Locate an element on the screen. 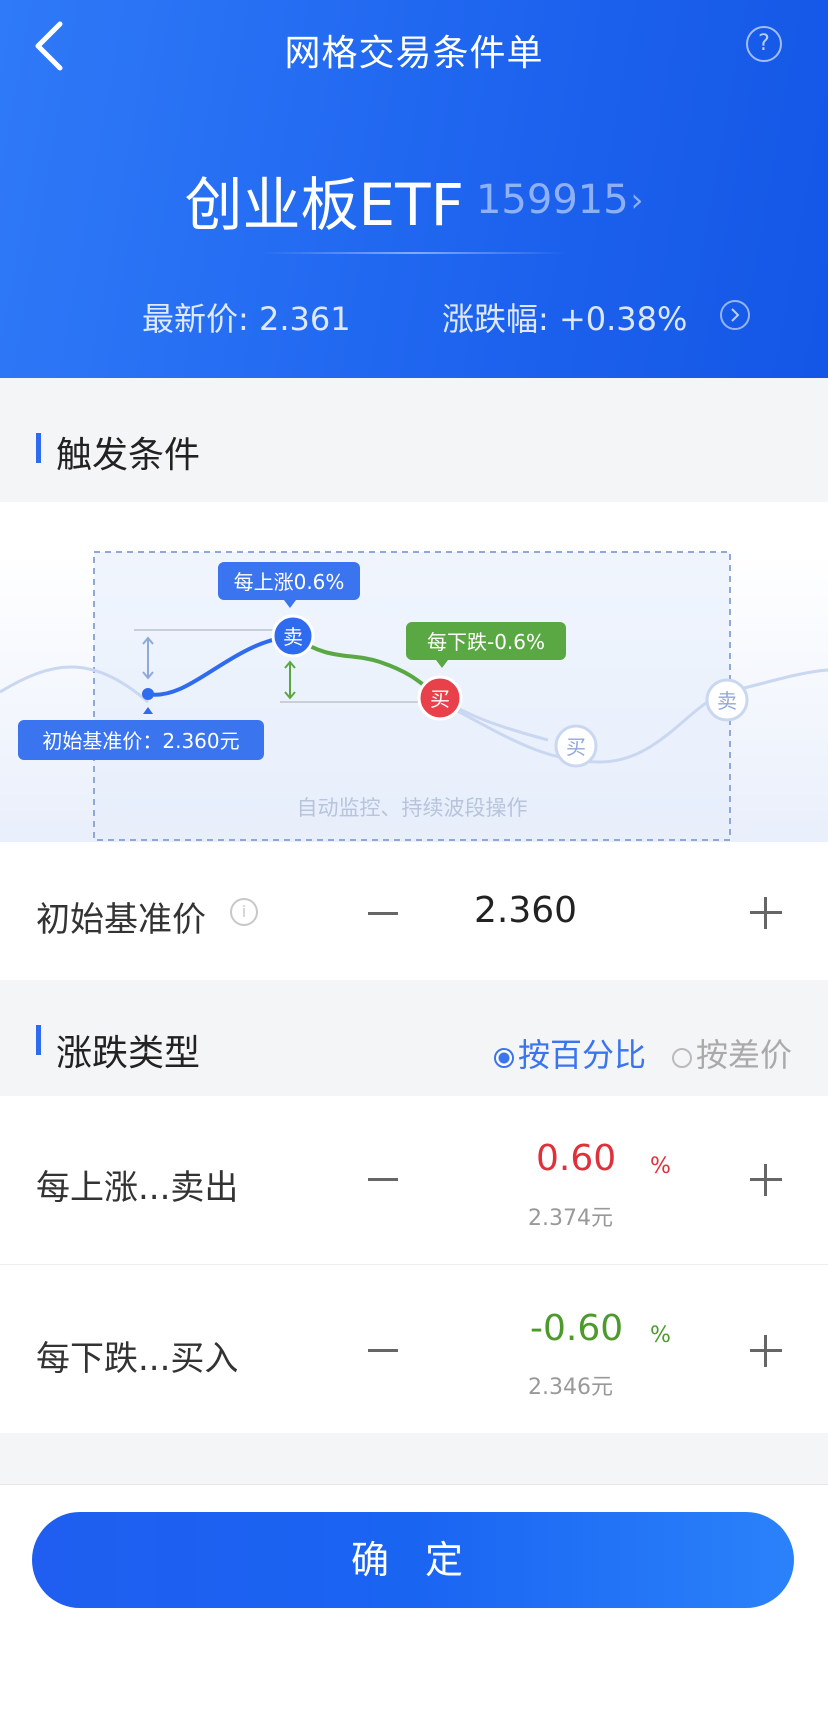  fall-buy-label: 每下跌...买入 is located at coordinates (137, 1359).